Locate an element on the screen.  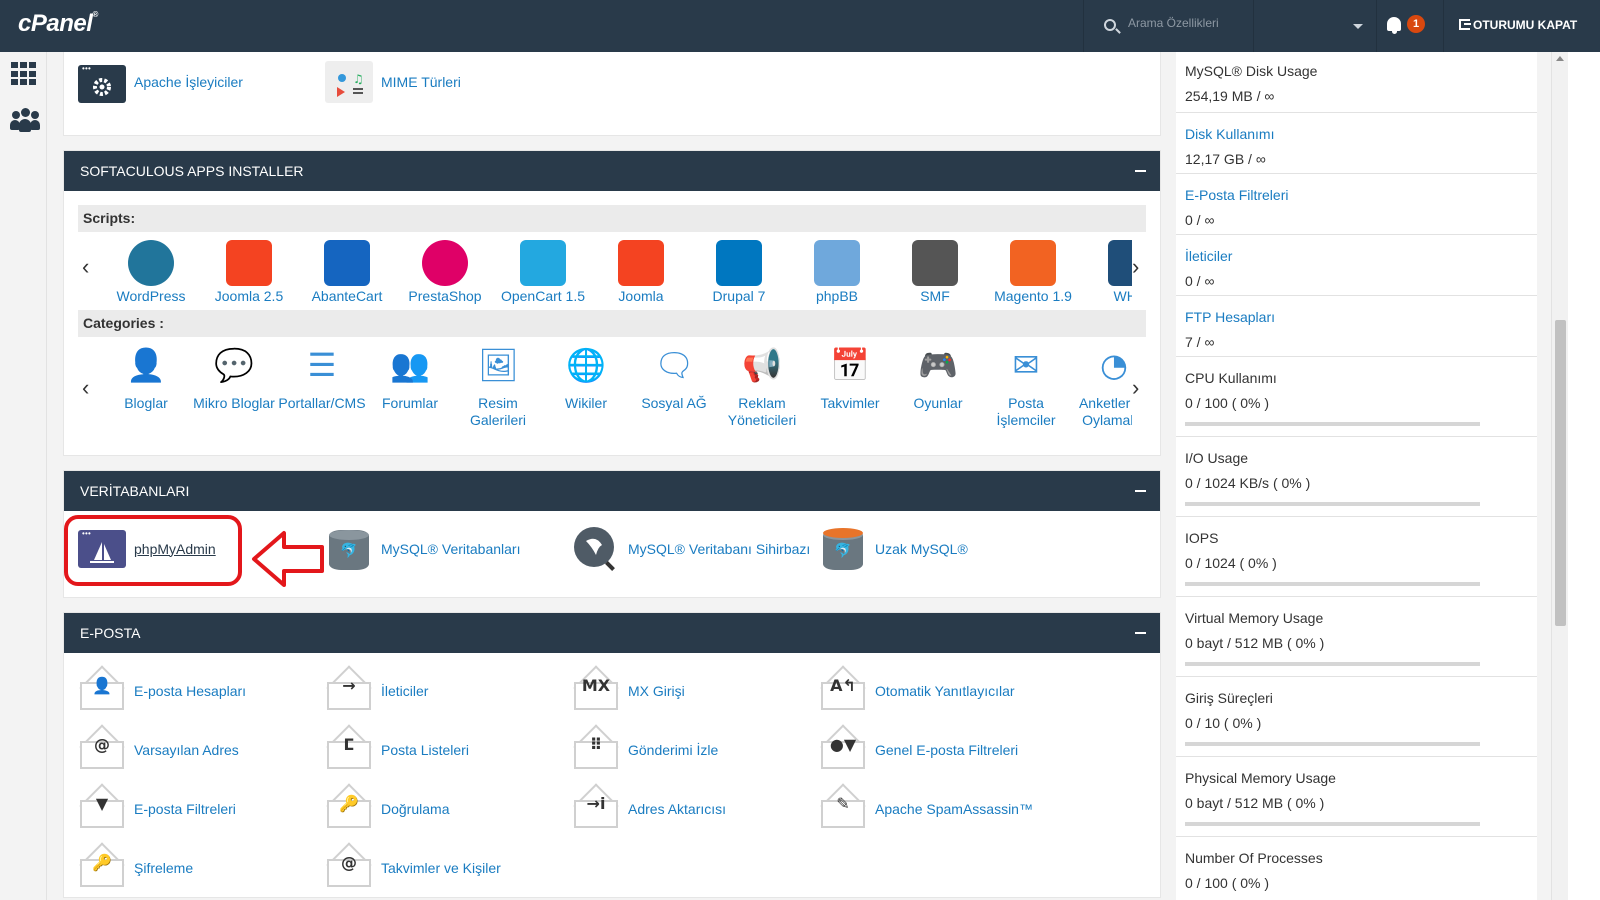
script-item: Joomla 2.5 is located at coordinates (249, 271).